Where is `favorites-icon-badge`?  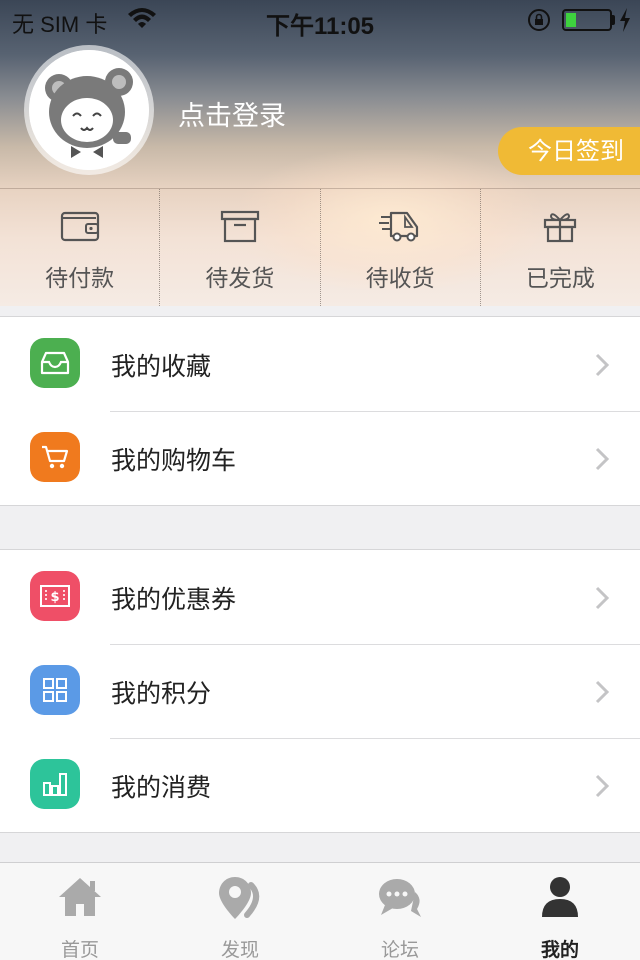 favorites-icon-badge is located at coordinates (55, 363).